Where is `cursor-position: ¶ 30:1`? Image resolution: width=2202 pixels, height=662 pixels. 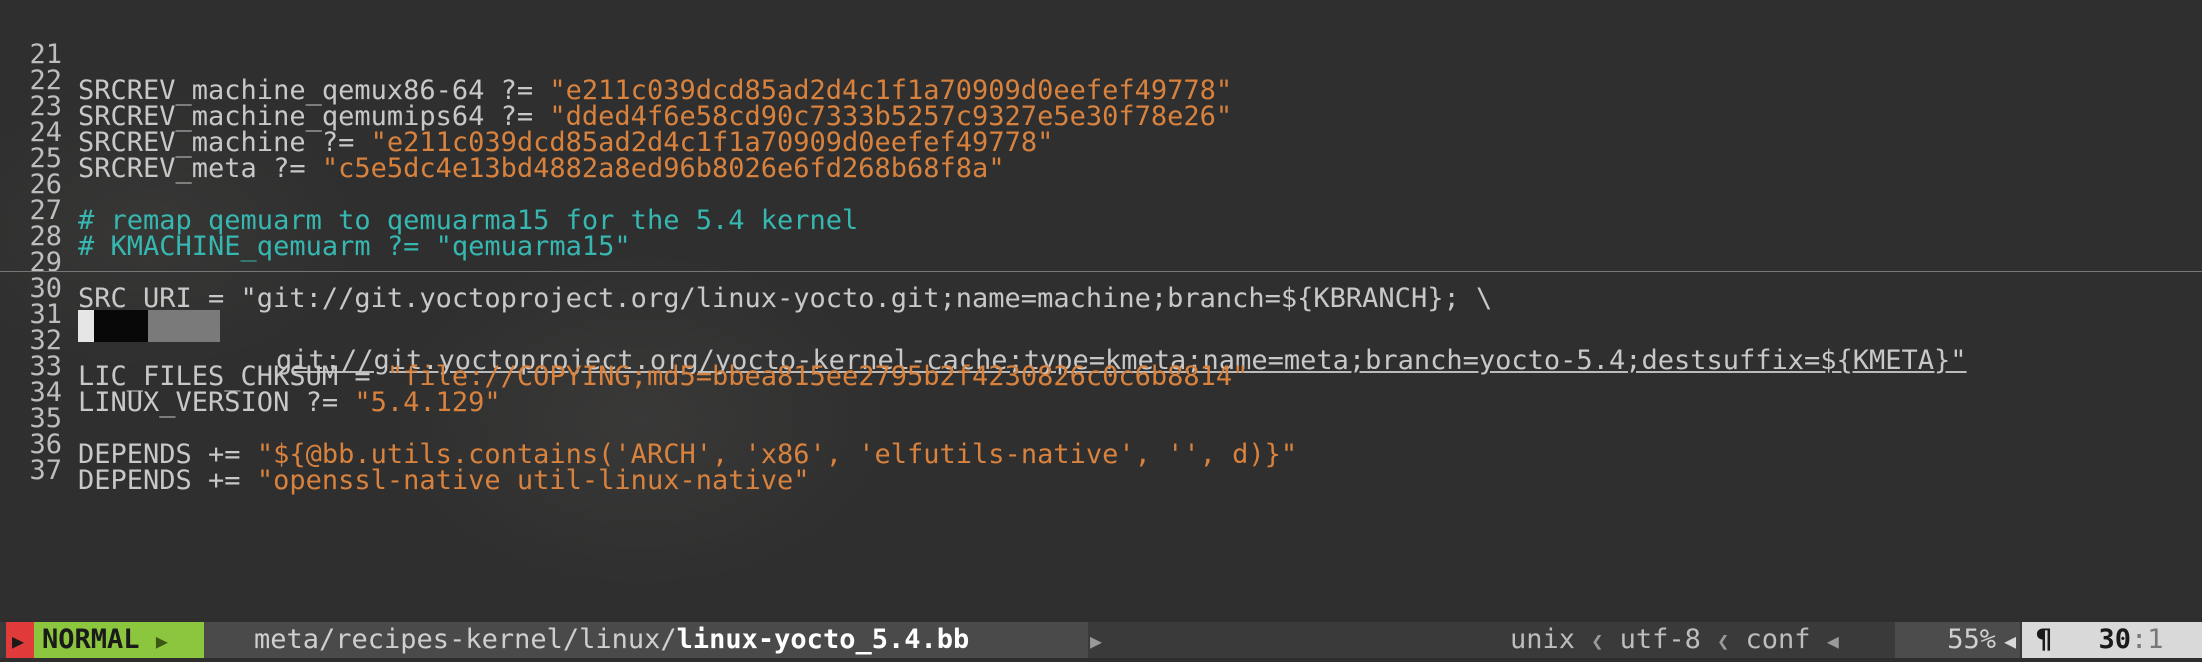 cursor-position: ¶ 30:1 is located at coordinates (2112, 640).